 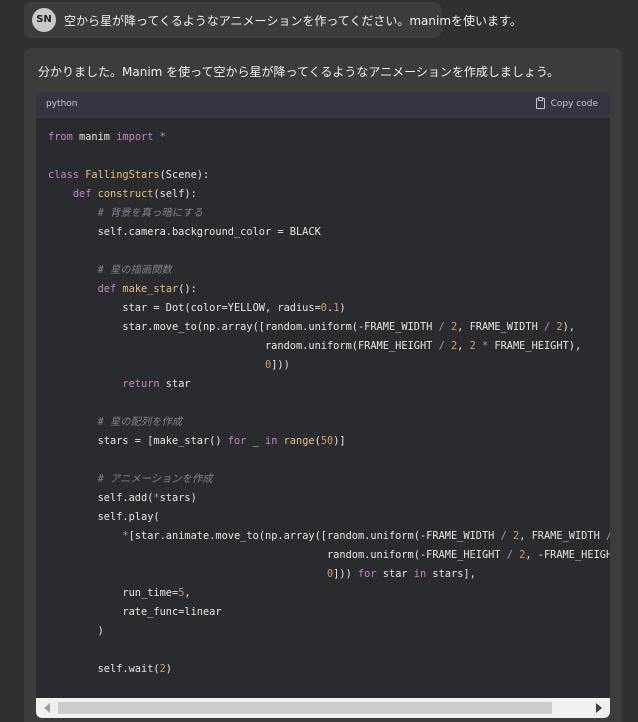 I want to click on code-line: # 星の配列を作成, so click(x=140, y=422).